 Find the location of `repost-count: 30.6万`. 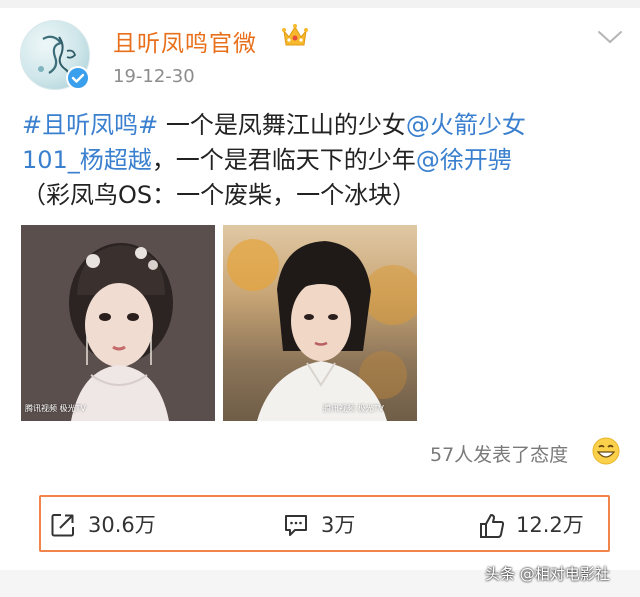

repost-count: 30.6万 is located at coordinates (122, 525).